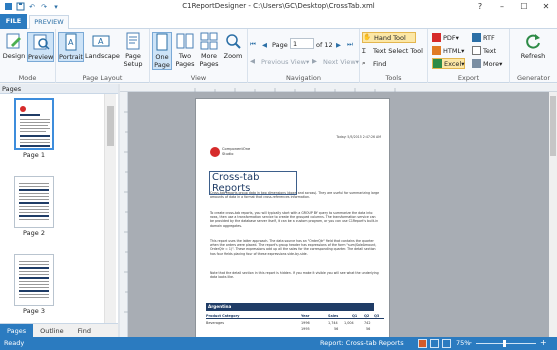 This screenshot has height=350, width=557. What do you see at coordinates (110, 208) in the screenshot?
I see `pages-scrollbar` at bounding box center [110, 208].